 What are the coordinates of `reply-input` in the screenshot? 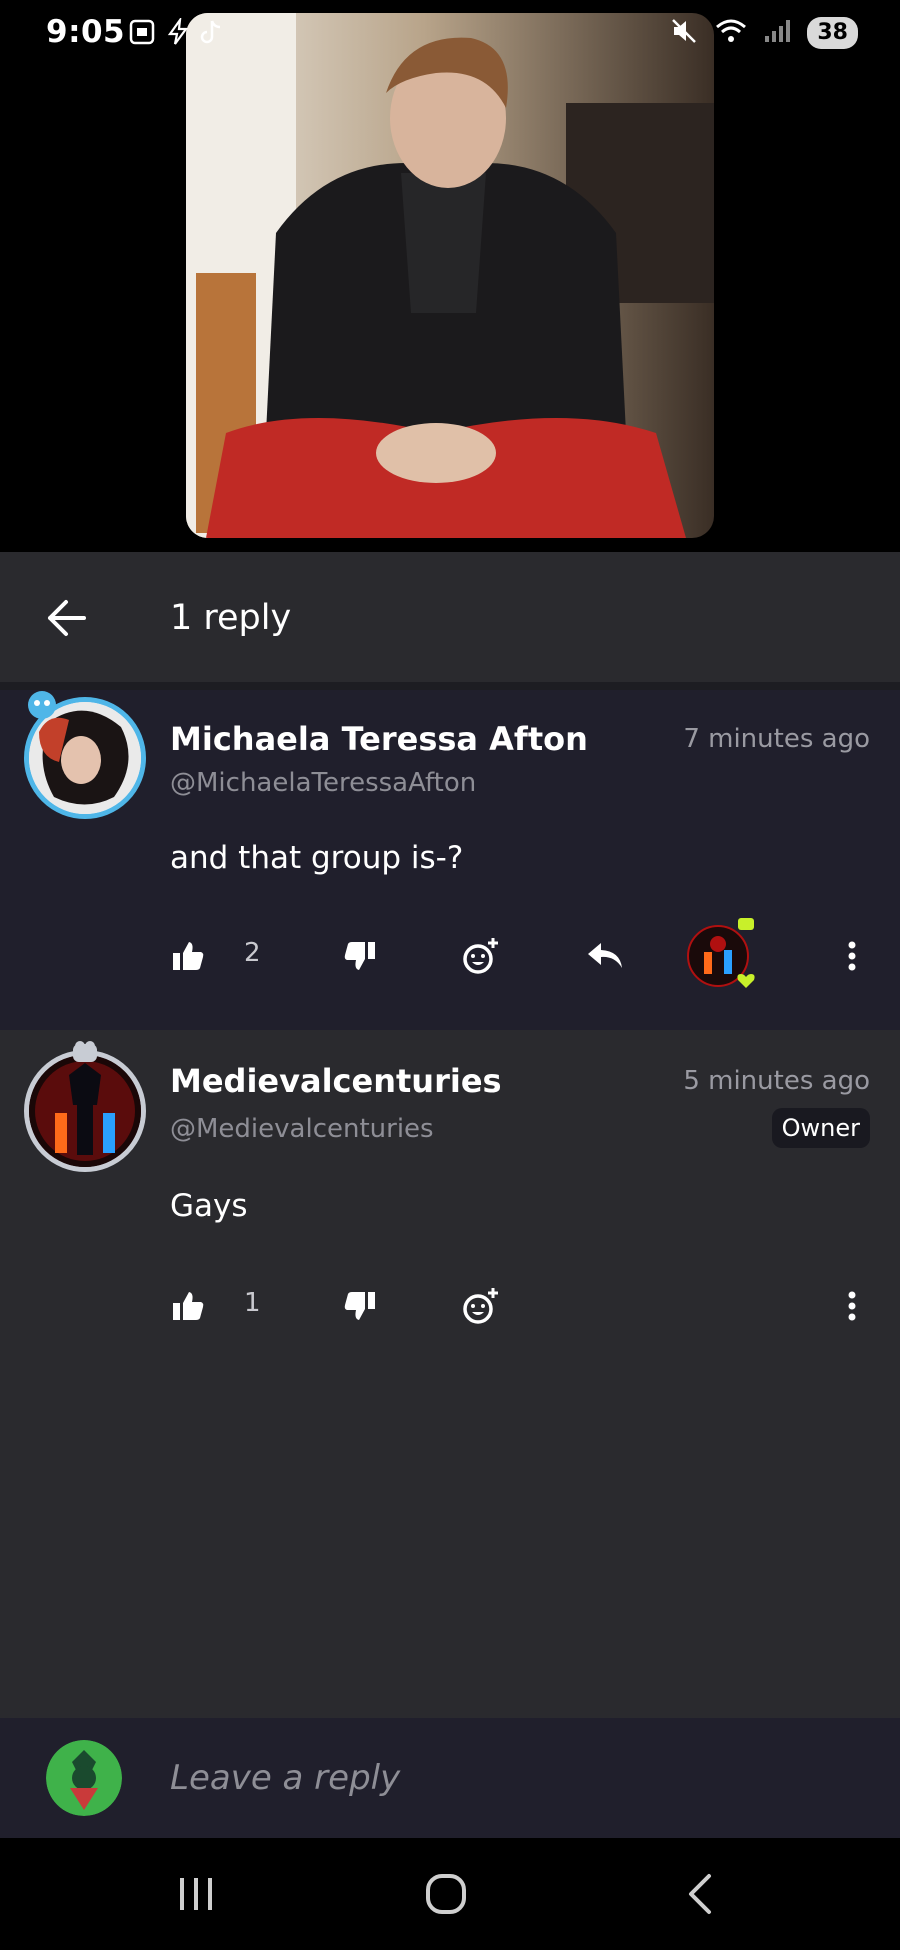 It's located at (510, 1778).